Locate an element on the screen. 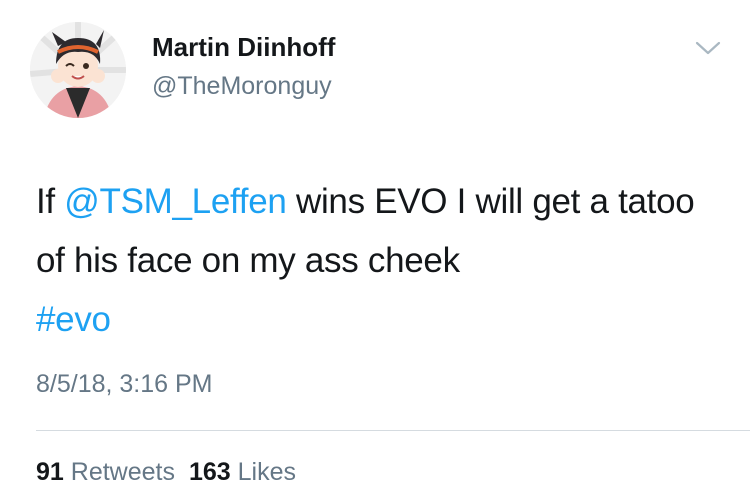 The width and height of the screenshot is (750, 502). avatar is located at coordinates (78, 70).